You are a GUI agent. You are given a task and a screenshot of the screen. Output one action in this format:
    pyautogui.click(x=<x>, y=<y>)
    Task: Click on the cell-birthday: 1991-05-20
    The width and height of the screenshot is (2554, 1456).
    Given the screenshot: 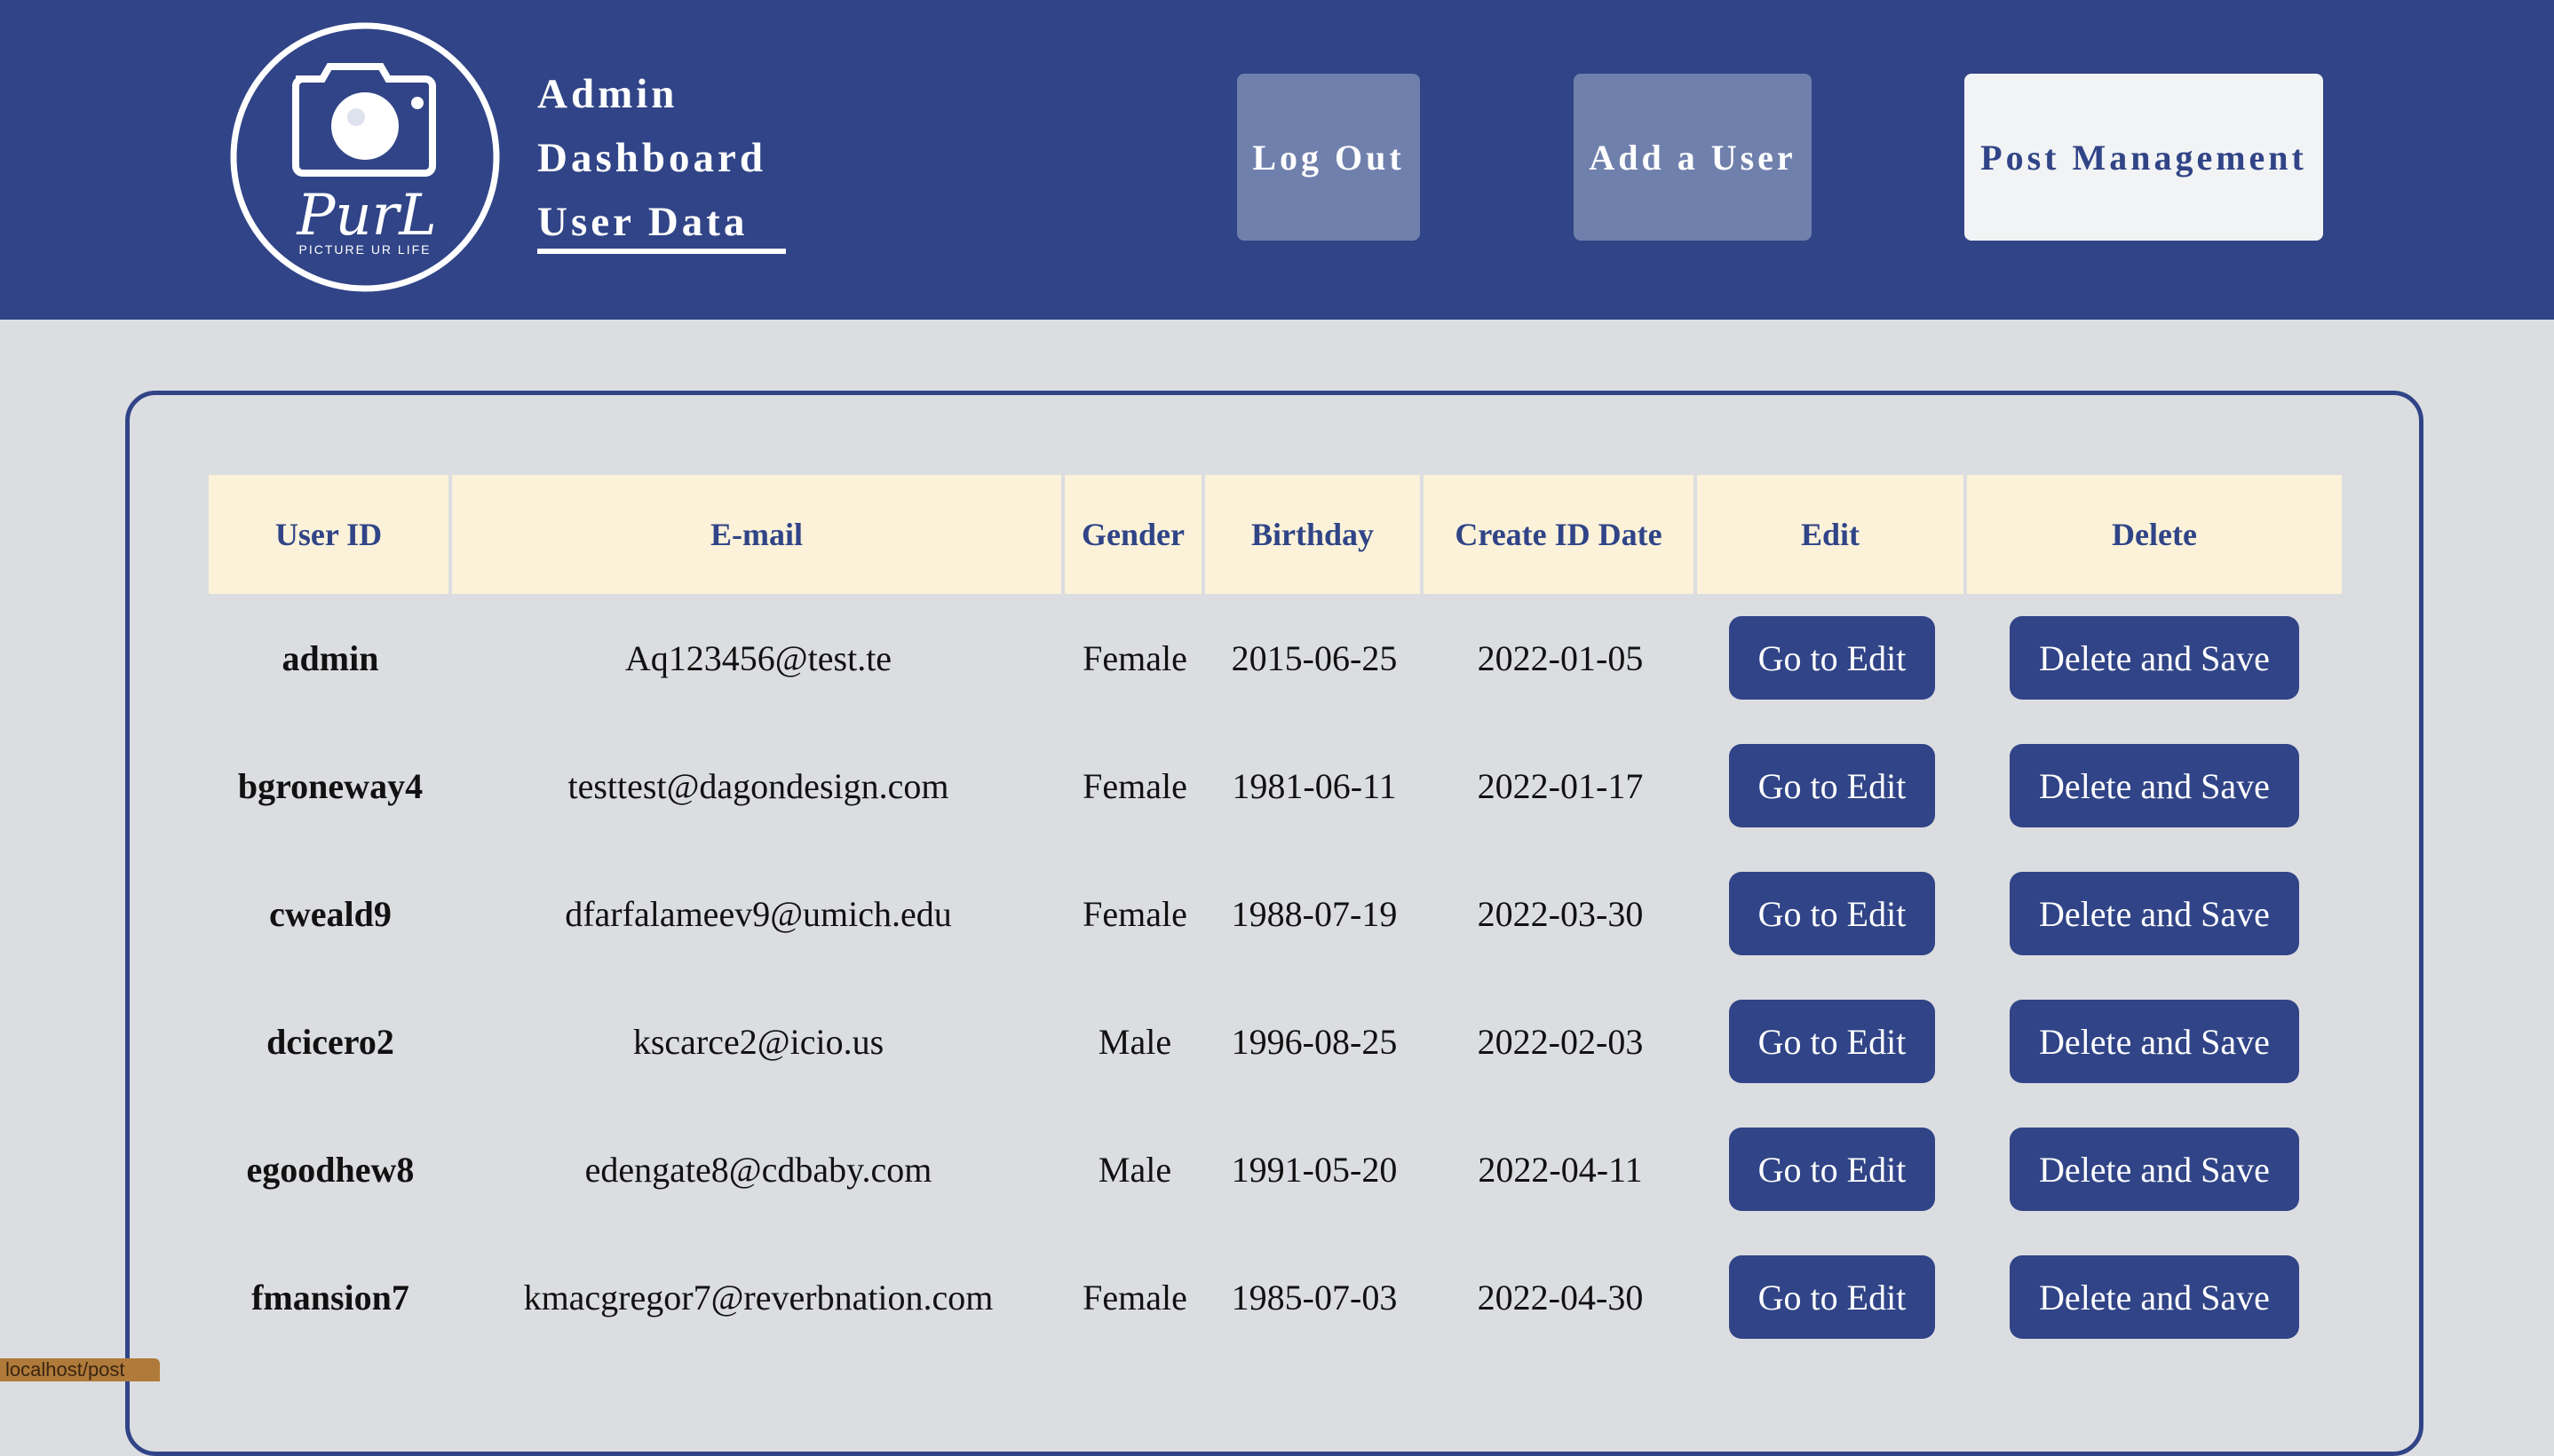 What is the action you would take?
    pyautogui.click(x=1314, y=1169)
    